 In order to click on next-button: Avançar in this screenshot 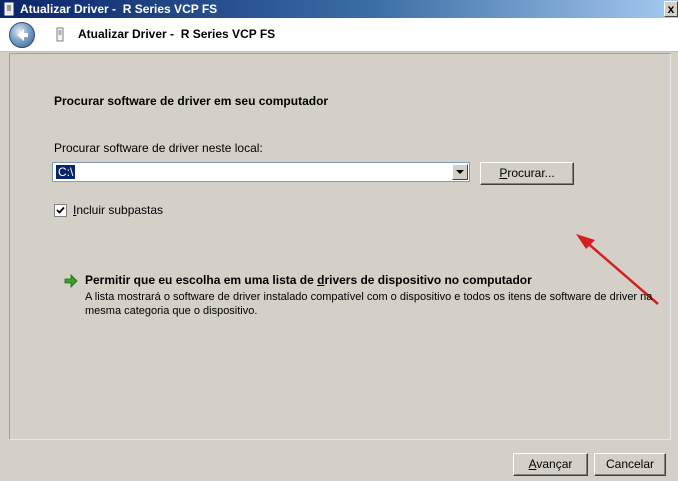, I will do `click(550, 464)`.